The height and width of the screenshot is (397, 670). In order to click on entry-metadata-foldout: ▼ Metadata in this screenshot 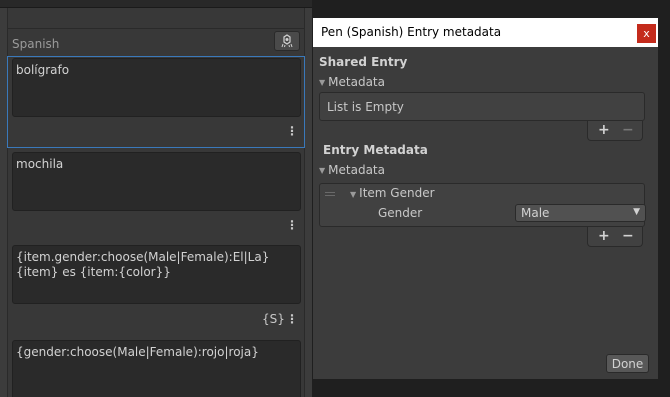, I will do `click(352, 170)`.